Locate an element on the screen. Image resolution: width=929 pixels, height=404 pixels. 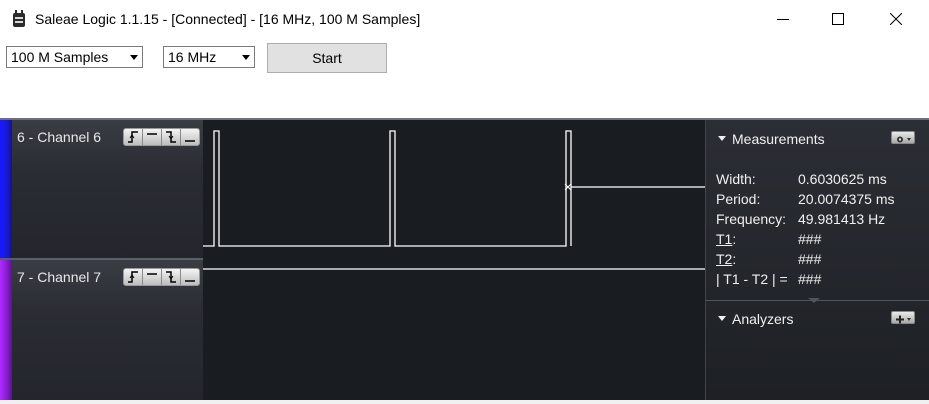
minimize-icon is located at coordinates (783, 19).